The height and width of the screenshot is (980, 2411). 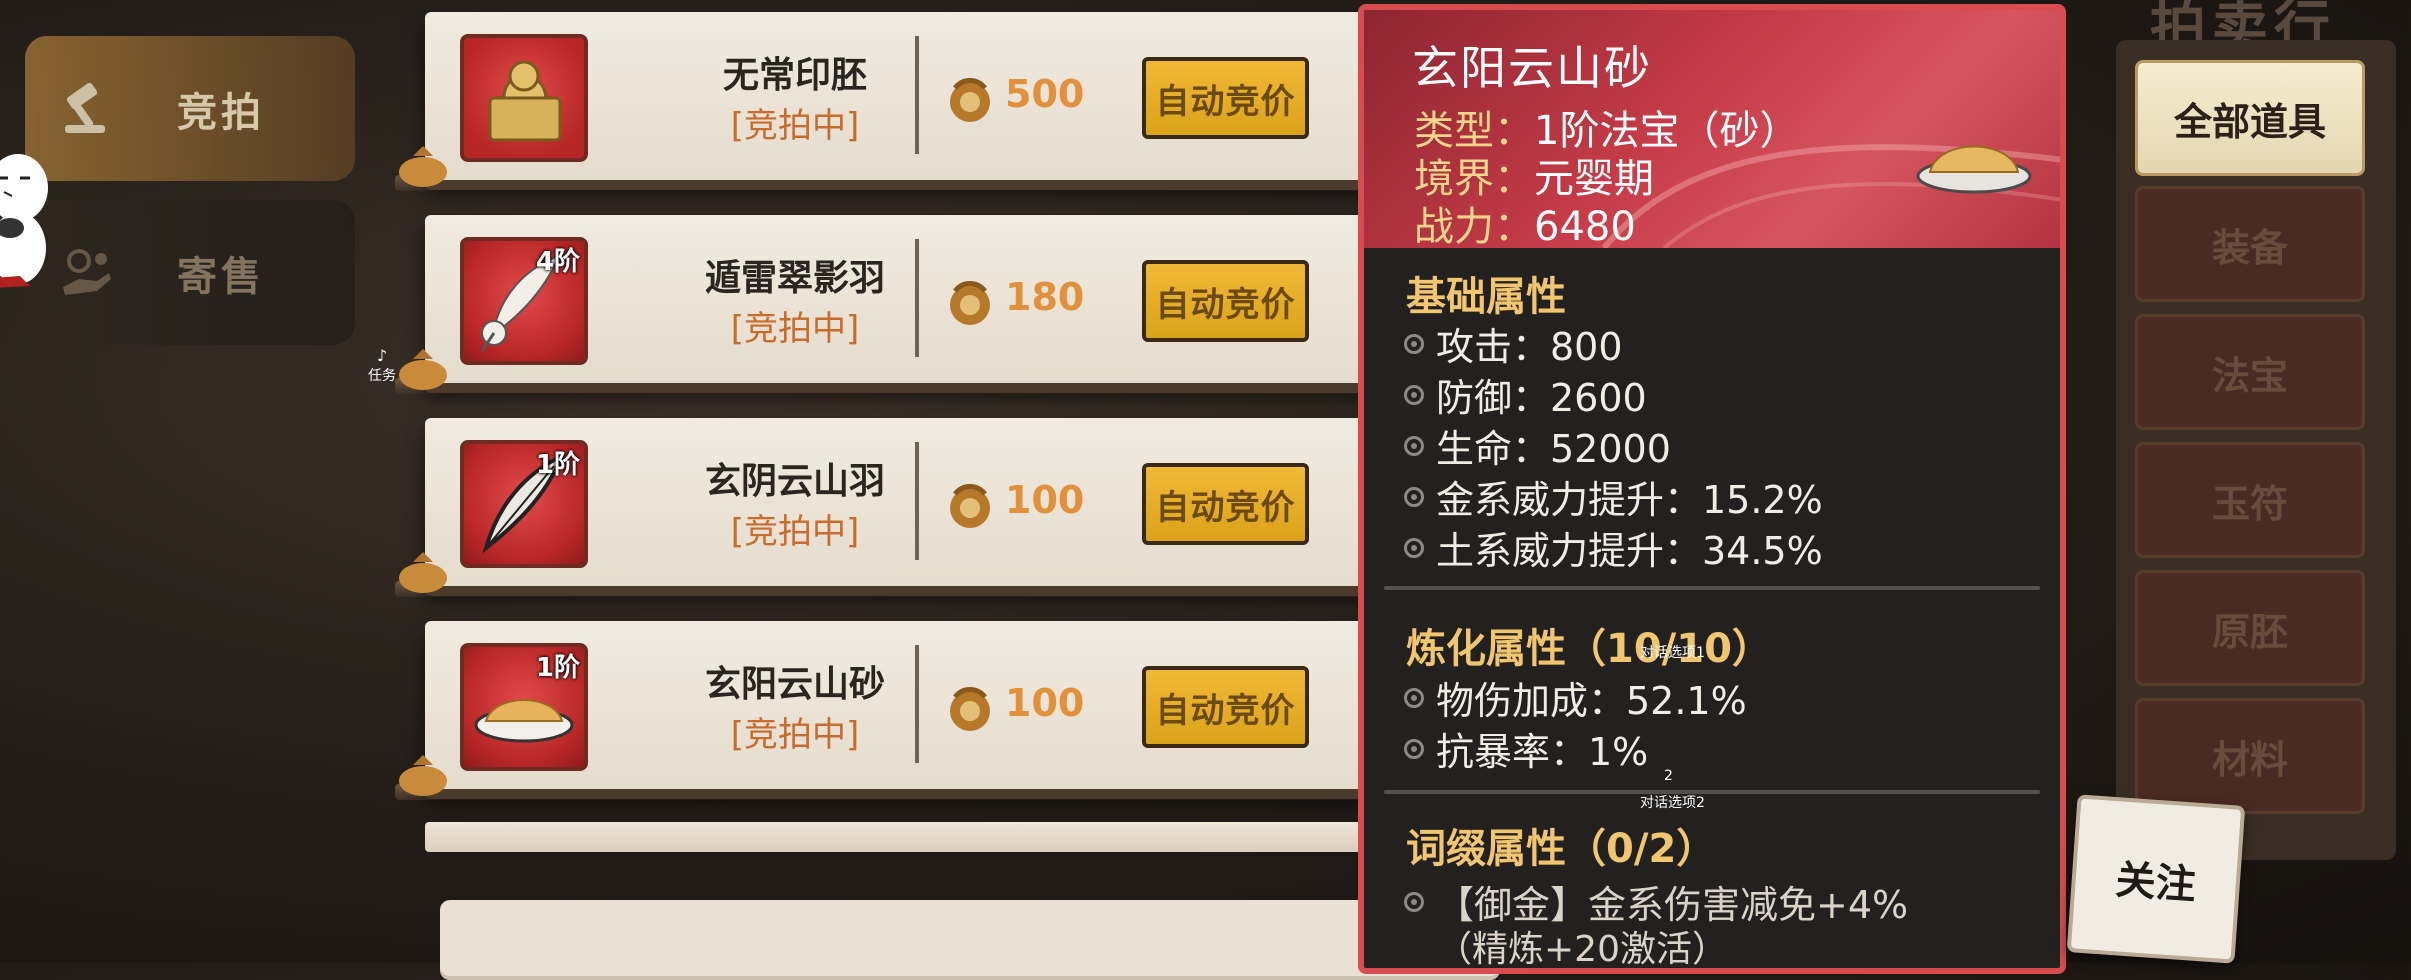 I want to click on item-name: 遁雷翠影羽, so click(x=794, y=278).